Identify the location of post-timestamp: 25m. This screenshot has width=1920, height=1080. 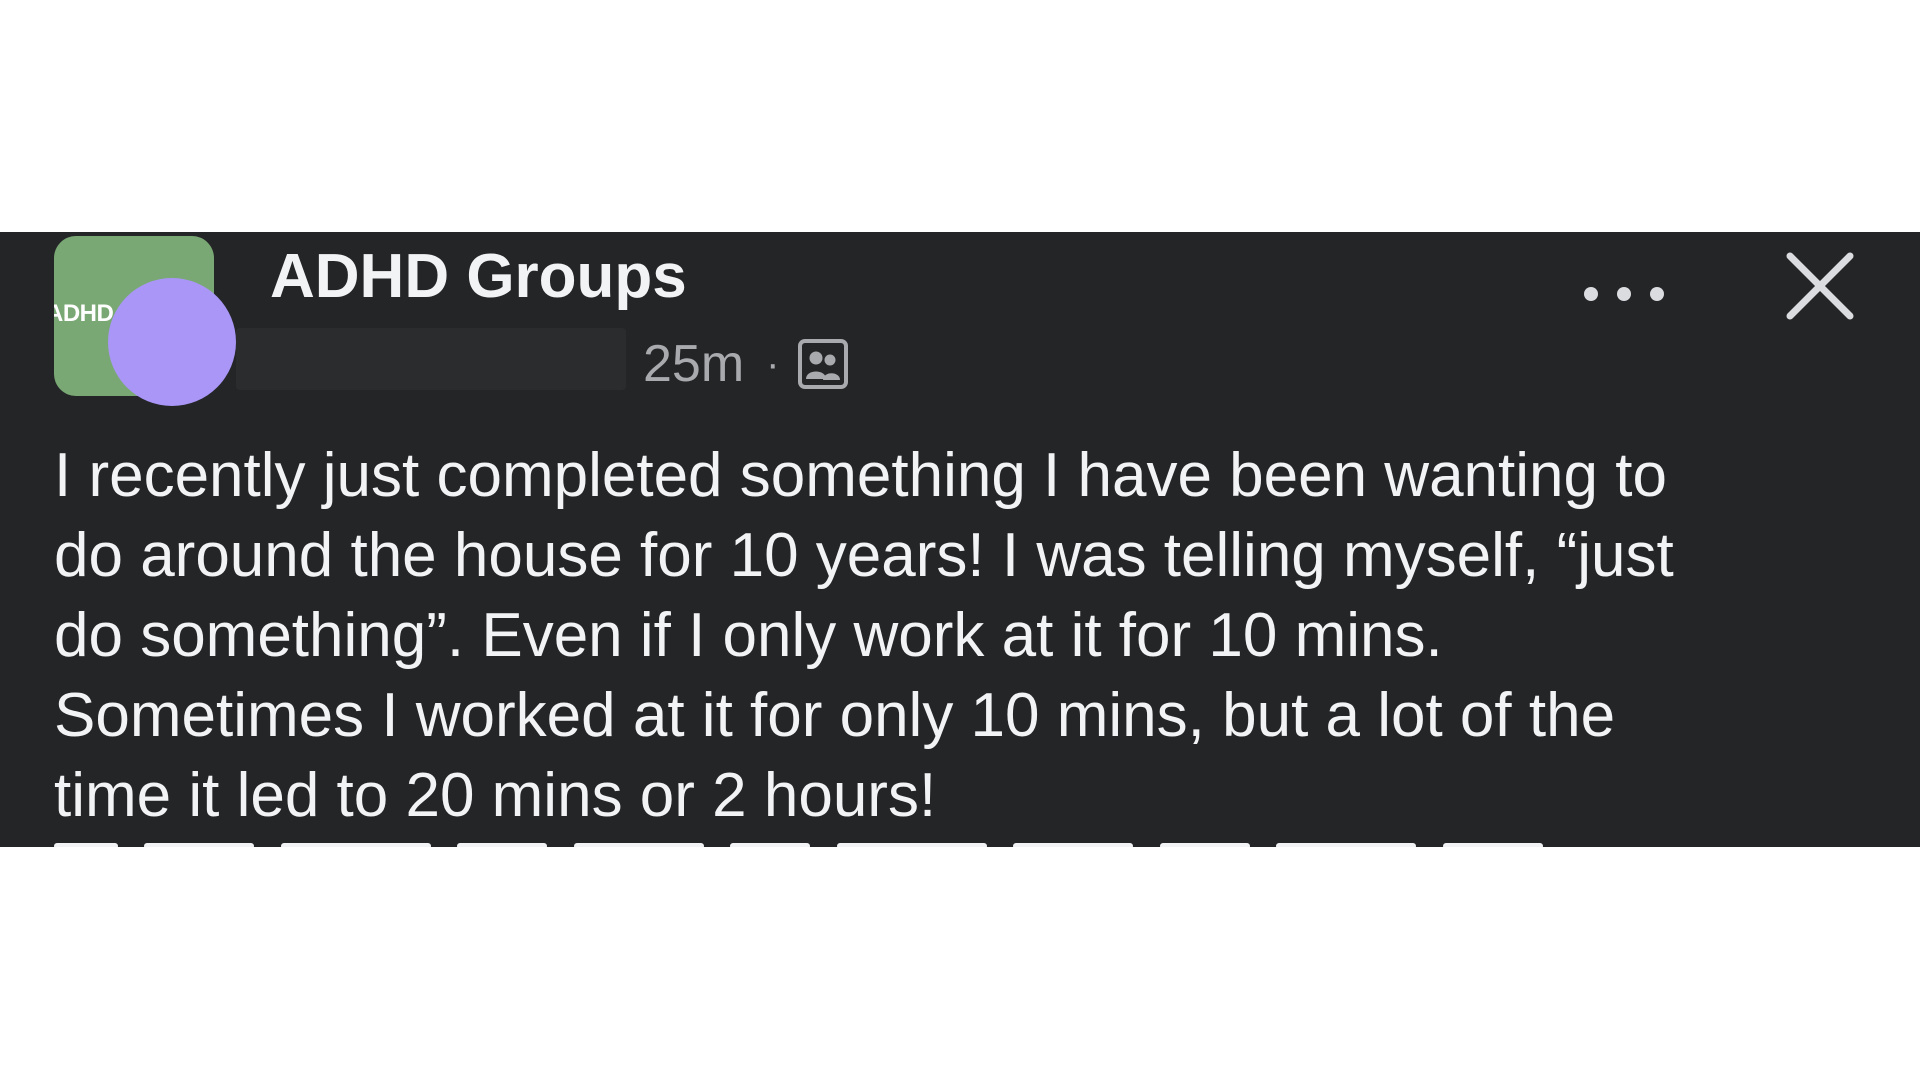
(693, 364).